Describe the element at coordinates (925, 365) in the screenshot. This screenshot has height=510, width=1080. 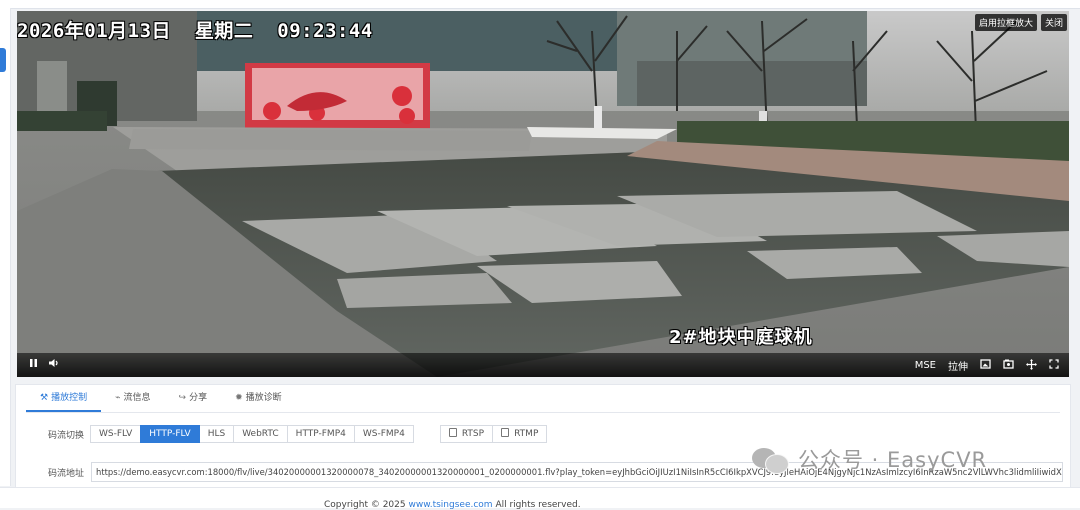
I see `format-label: MSE` at that location.